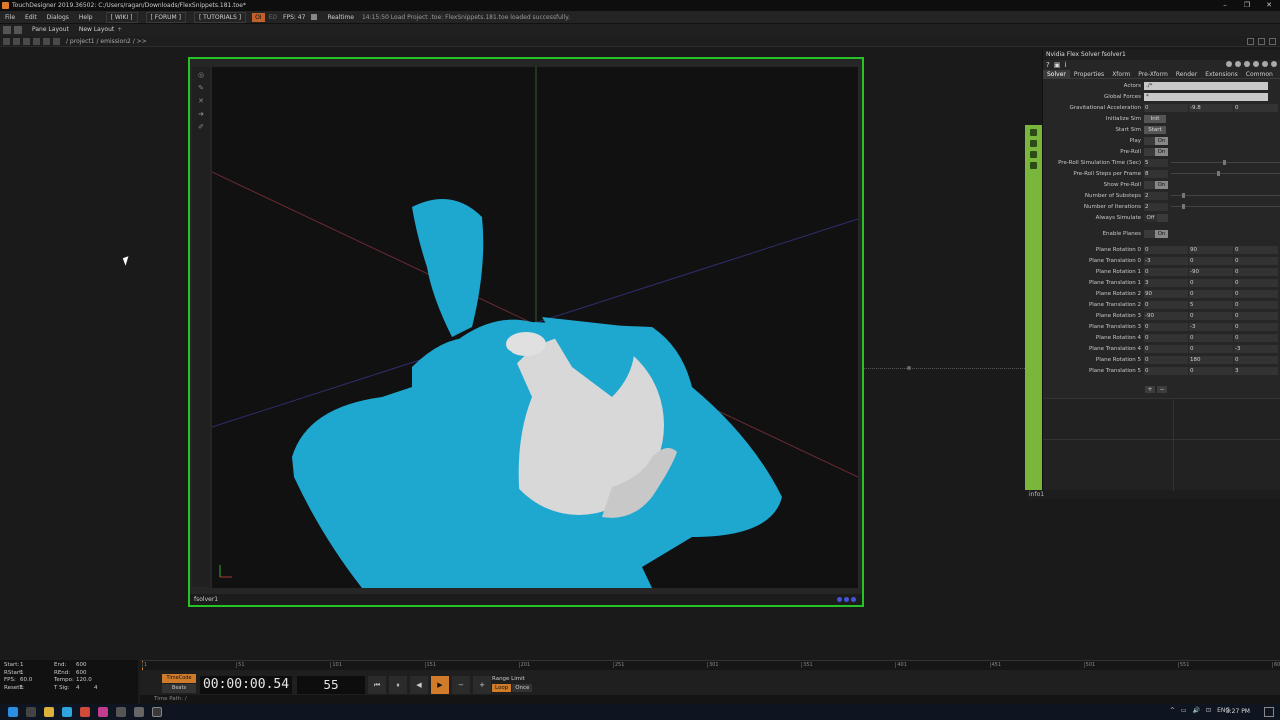 The image size is (1280, 720). Describe the element at coordinates (1057, 65) in the screenshot. I see `python-icon: ▣` at that location.